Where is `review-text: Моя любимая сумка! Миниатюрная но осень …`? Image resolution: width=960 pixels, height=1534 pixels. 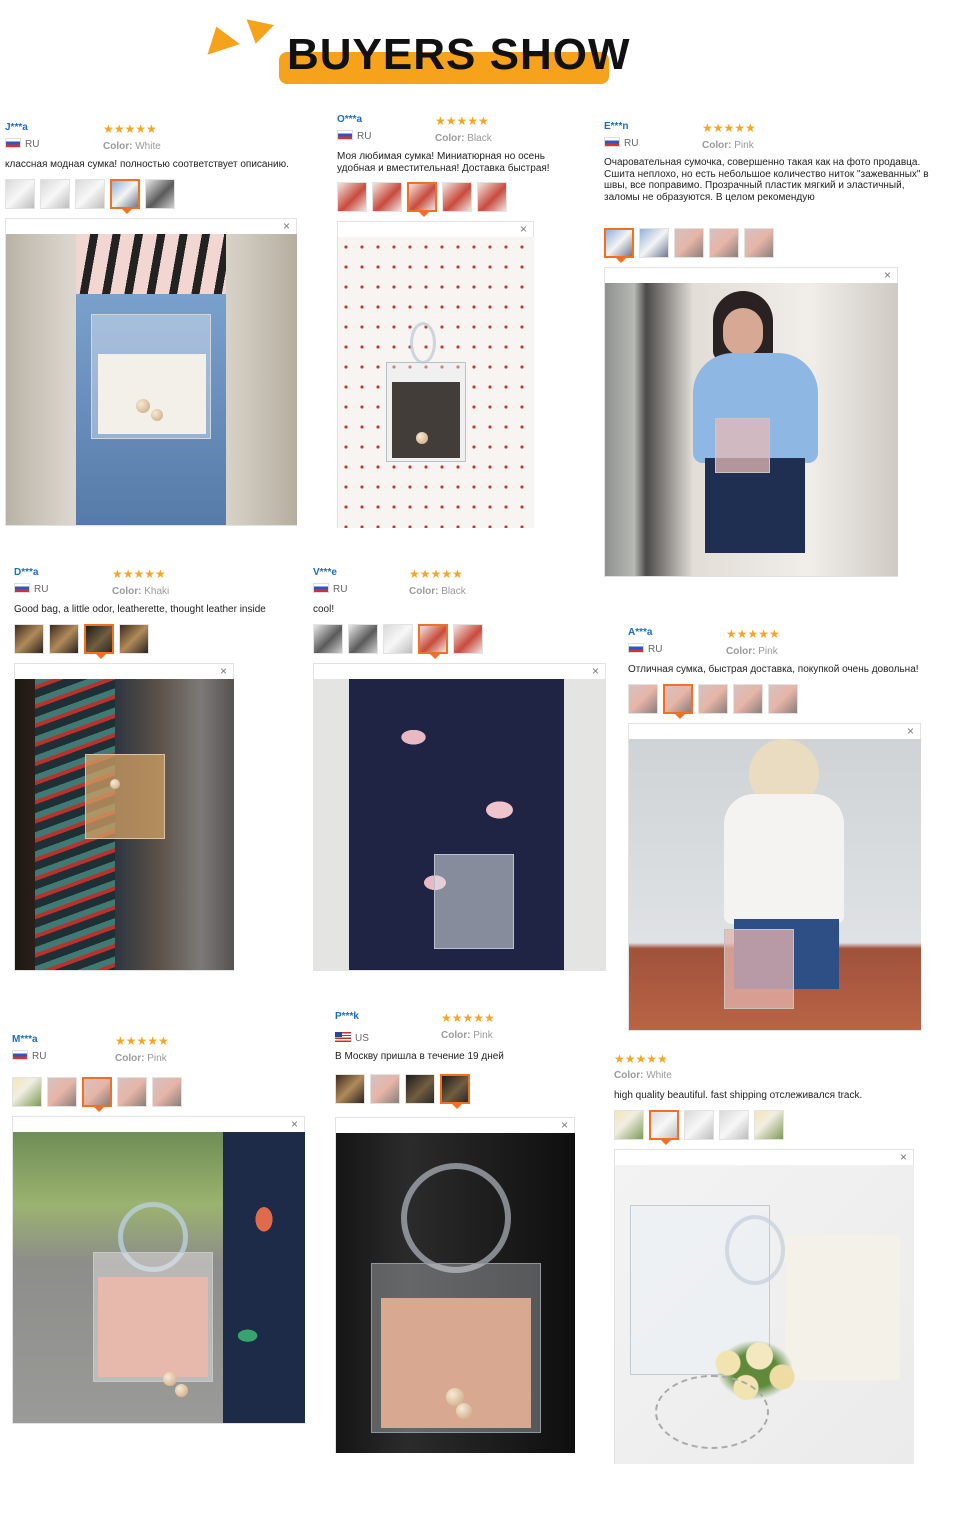
review-text: Моя любимая сумка! Миниатюрная но осень … is located at coordinates (443, 162).